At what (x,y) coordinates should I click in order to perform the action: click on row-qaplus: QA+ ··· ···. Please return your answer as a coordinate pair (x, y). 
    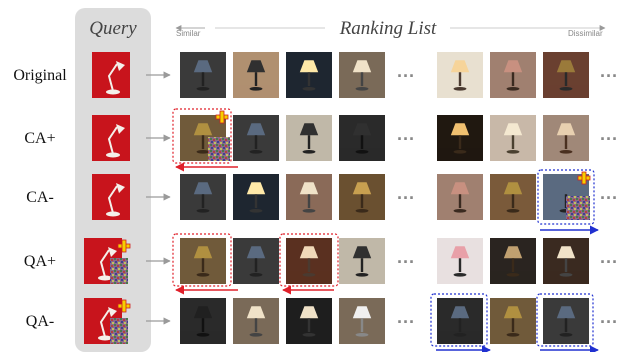
    Looking at the image, I should click on (321, 261).